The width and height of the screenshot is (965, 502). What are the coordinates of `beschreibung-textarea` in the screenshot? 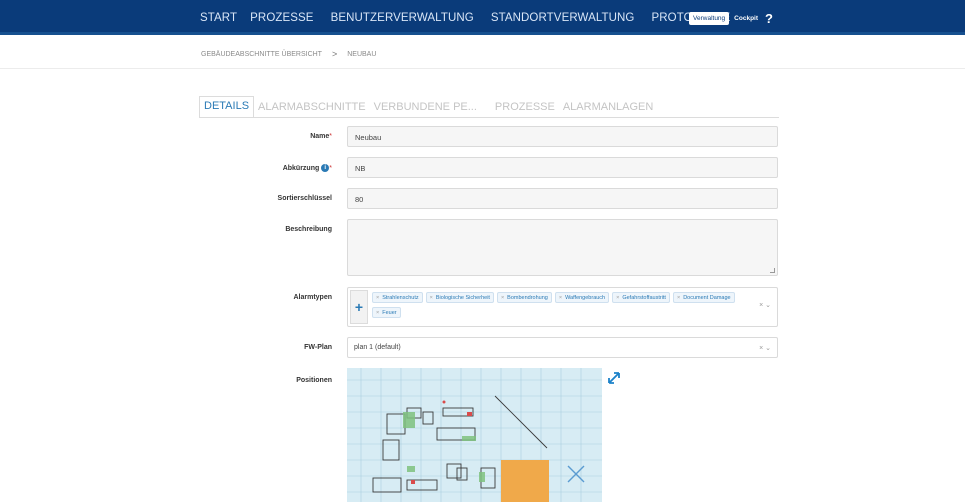 It's located at (562, 247).